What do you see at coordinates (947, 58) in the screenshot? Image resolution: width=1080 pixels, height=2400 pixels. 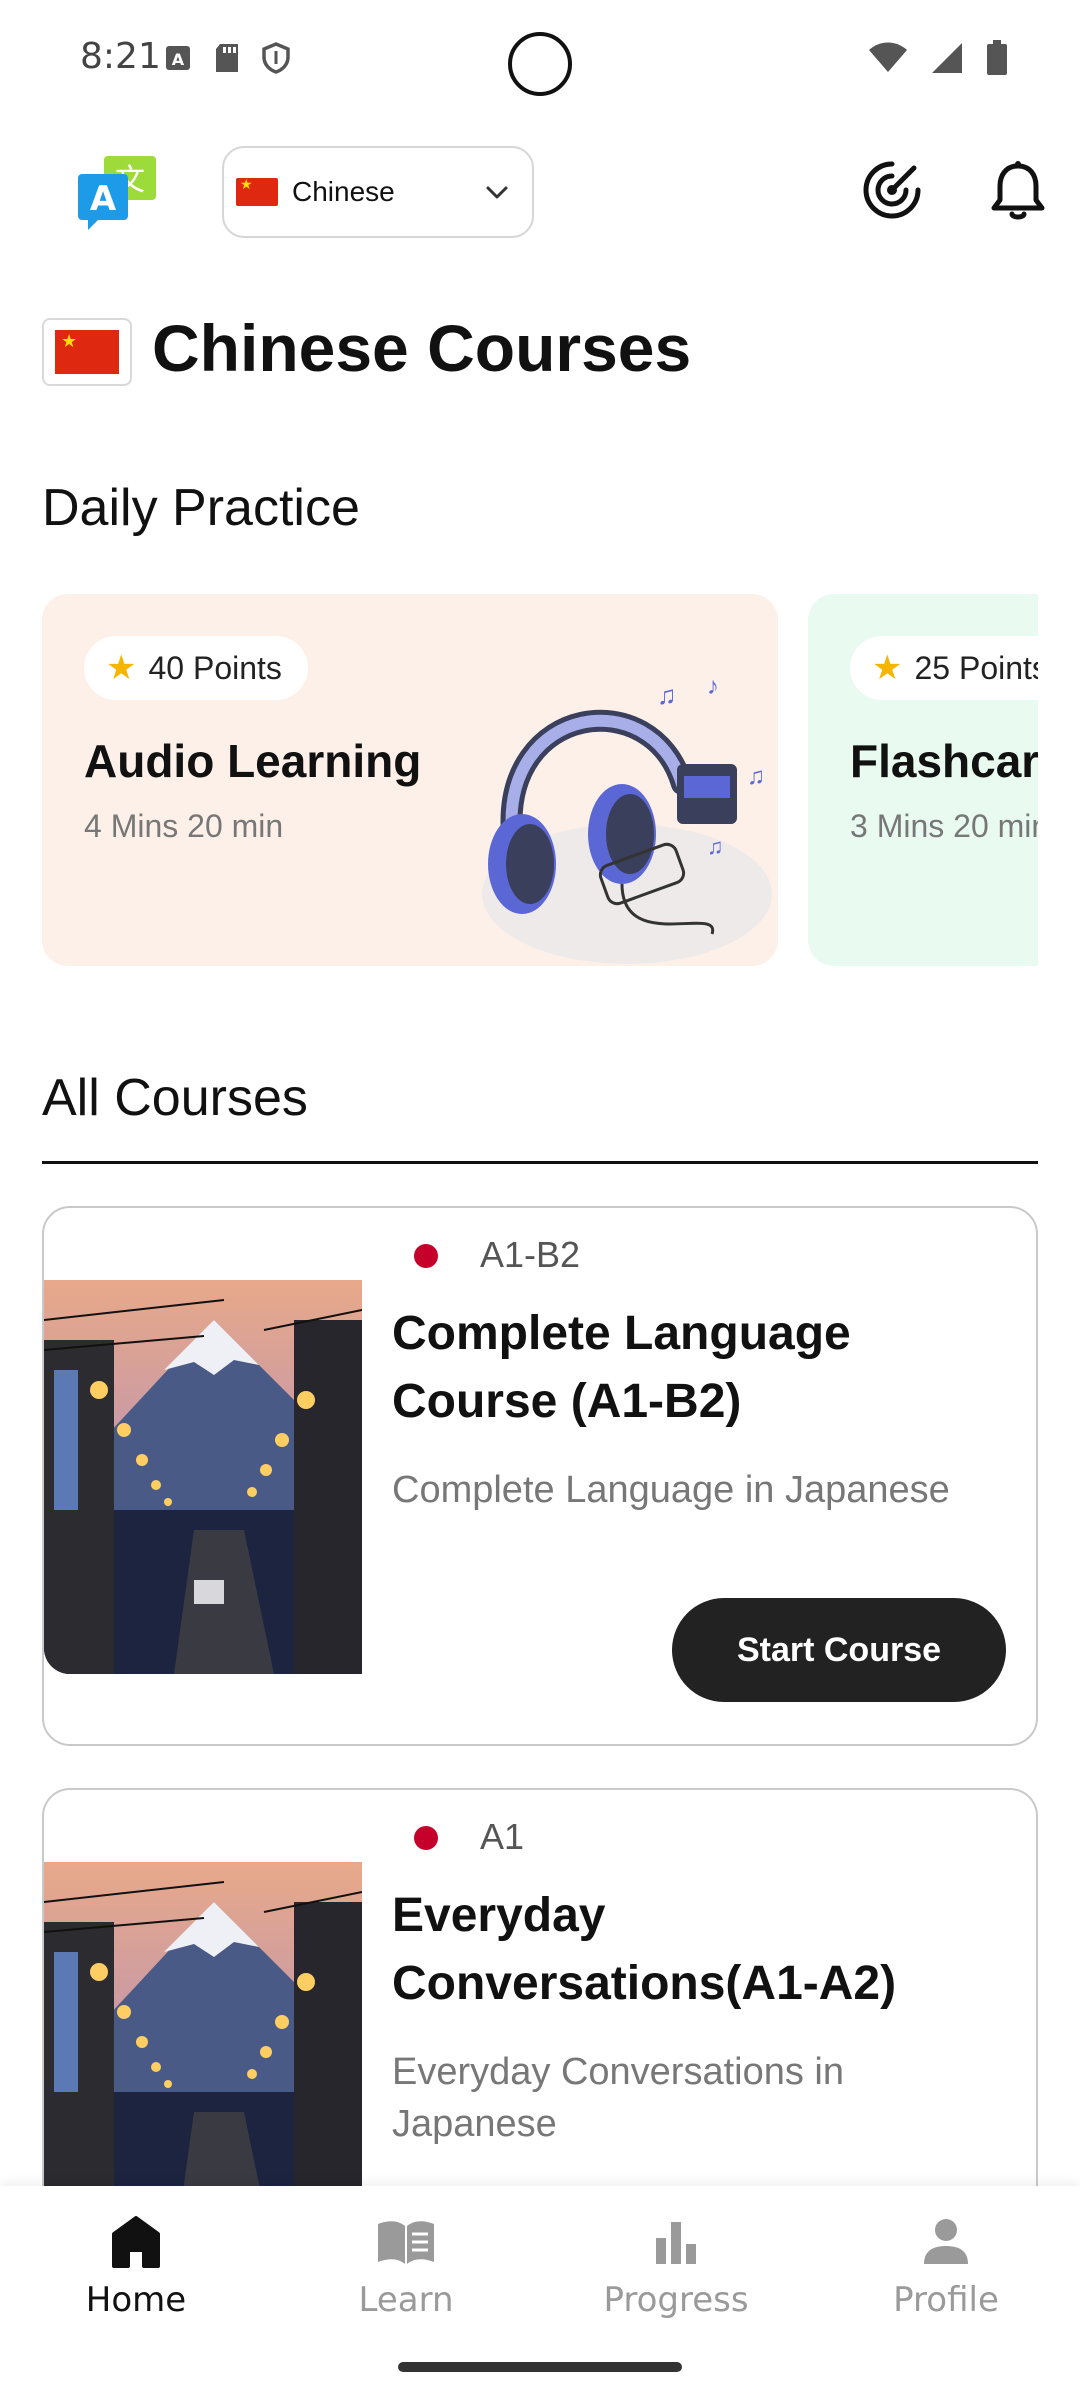 I see `signal-icon` at bounding box center [947, 58].